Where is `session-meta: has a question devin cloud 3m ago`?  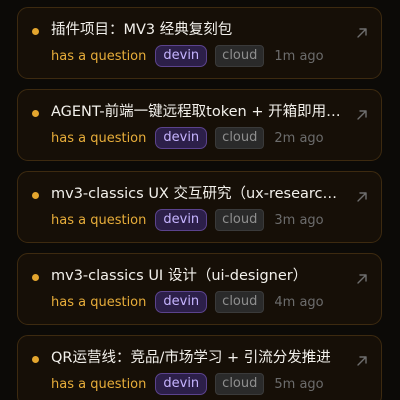 session-meta: has a question devin cloud 3m ago is located at coordinates (187, 220).